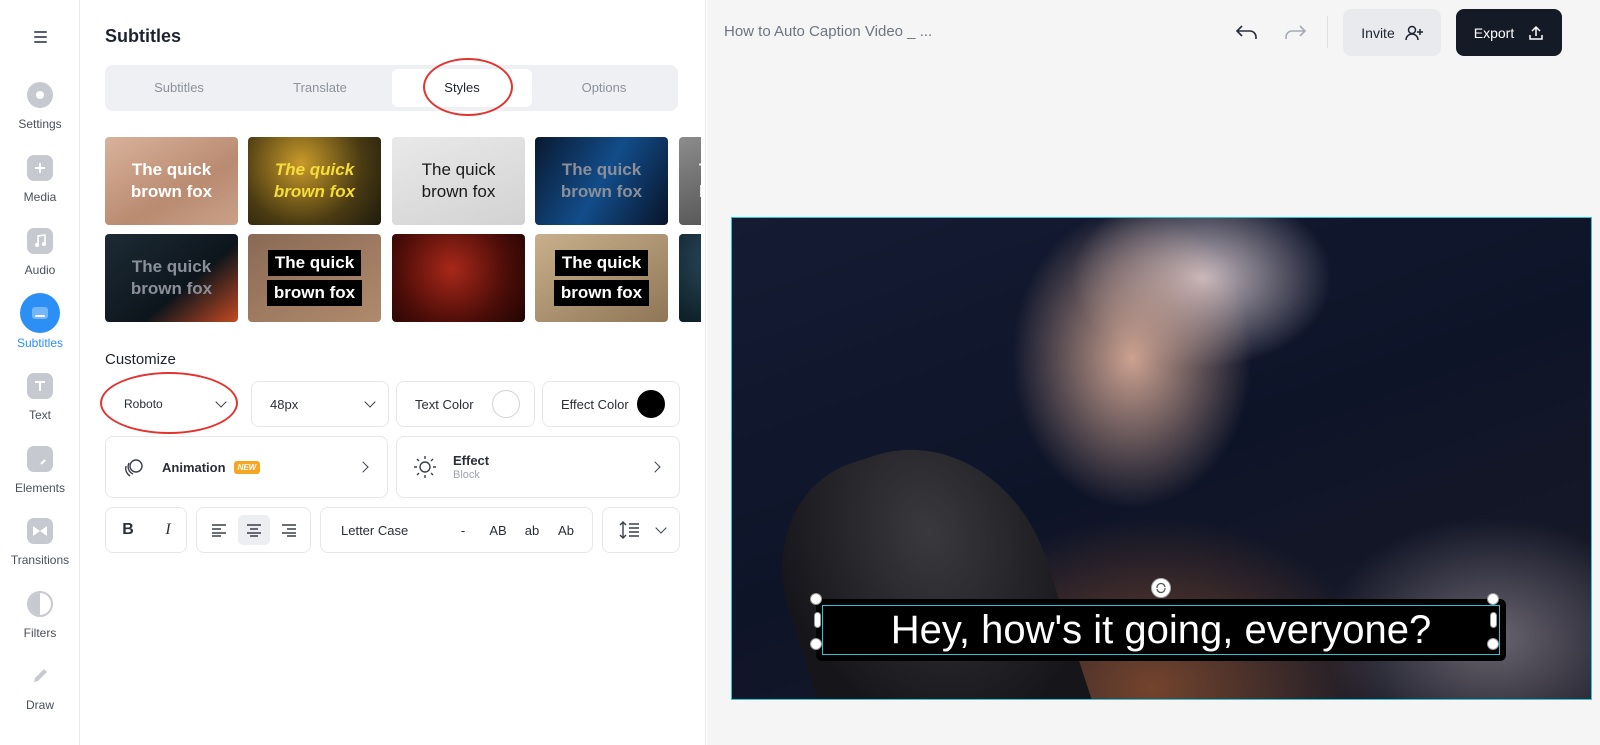 This screenshot has height=745, width=1600. I want to click on style-preset-7: The quick brown fox, so click(314, 278).